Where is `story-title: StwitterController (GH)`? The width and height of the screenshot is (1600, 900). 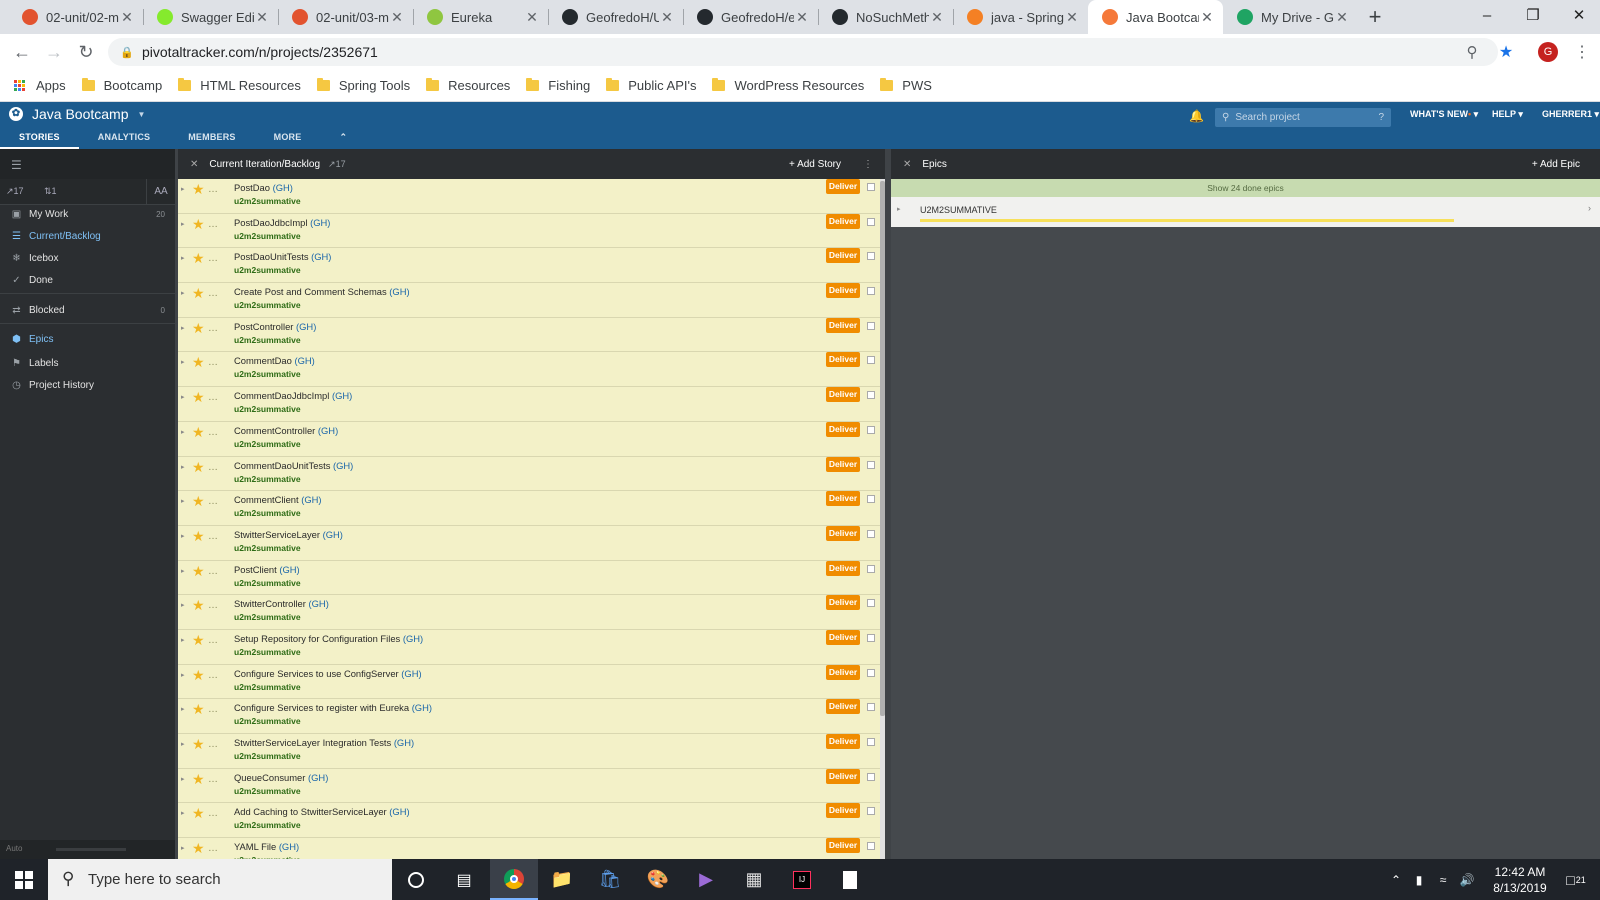
story-title: StwitterController (GH) is located at coordinates (281, 603).